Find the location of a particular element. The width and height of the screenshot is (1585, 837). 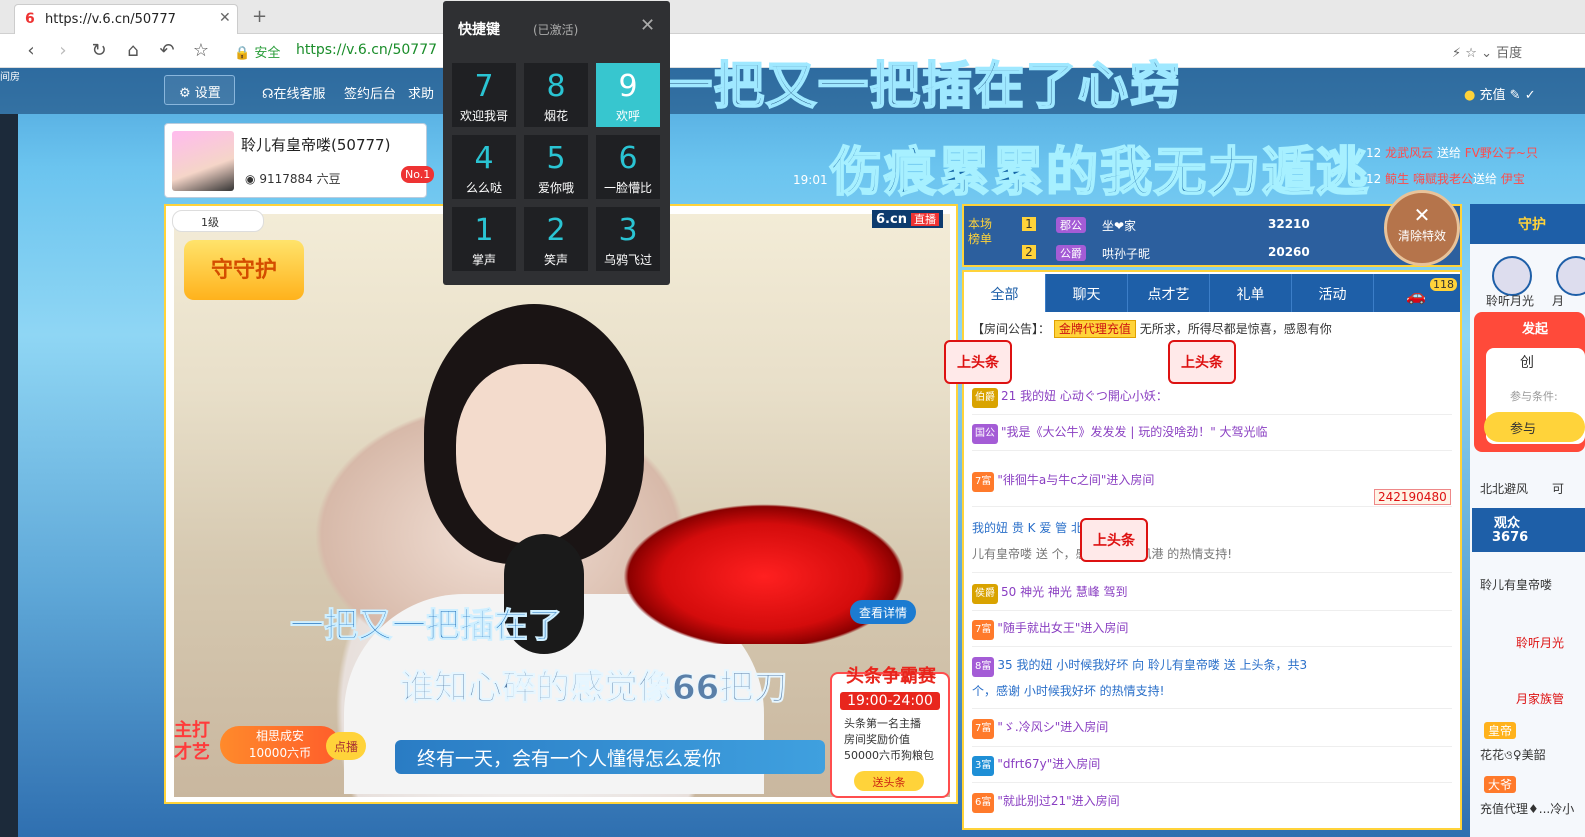

tab-car: 🚗 118 is located at coordinates (1420, 294).